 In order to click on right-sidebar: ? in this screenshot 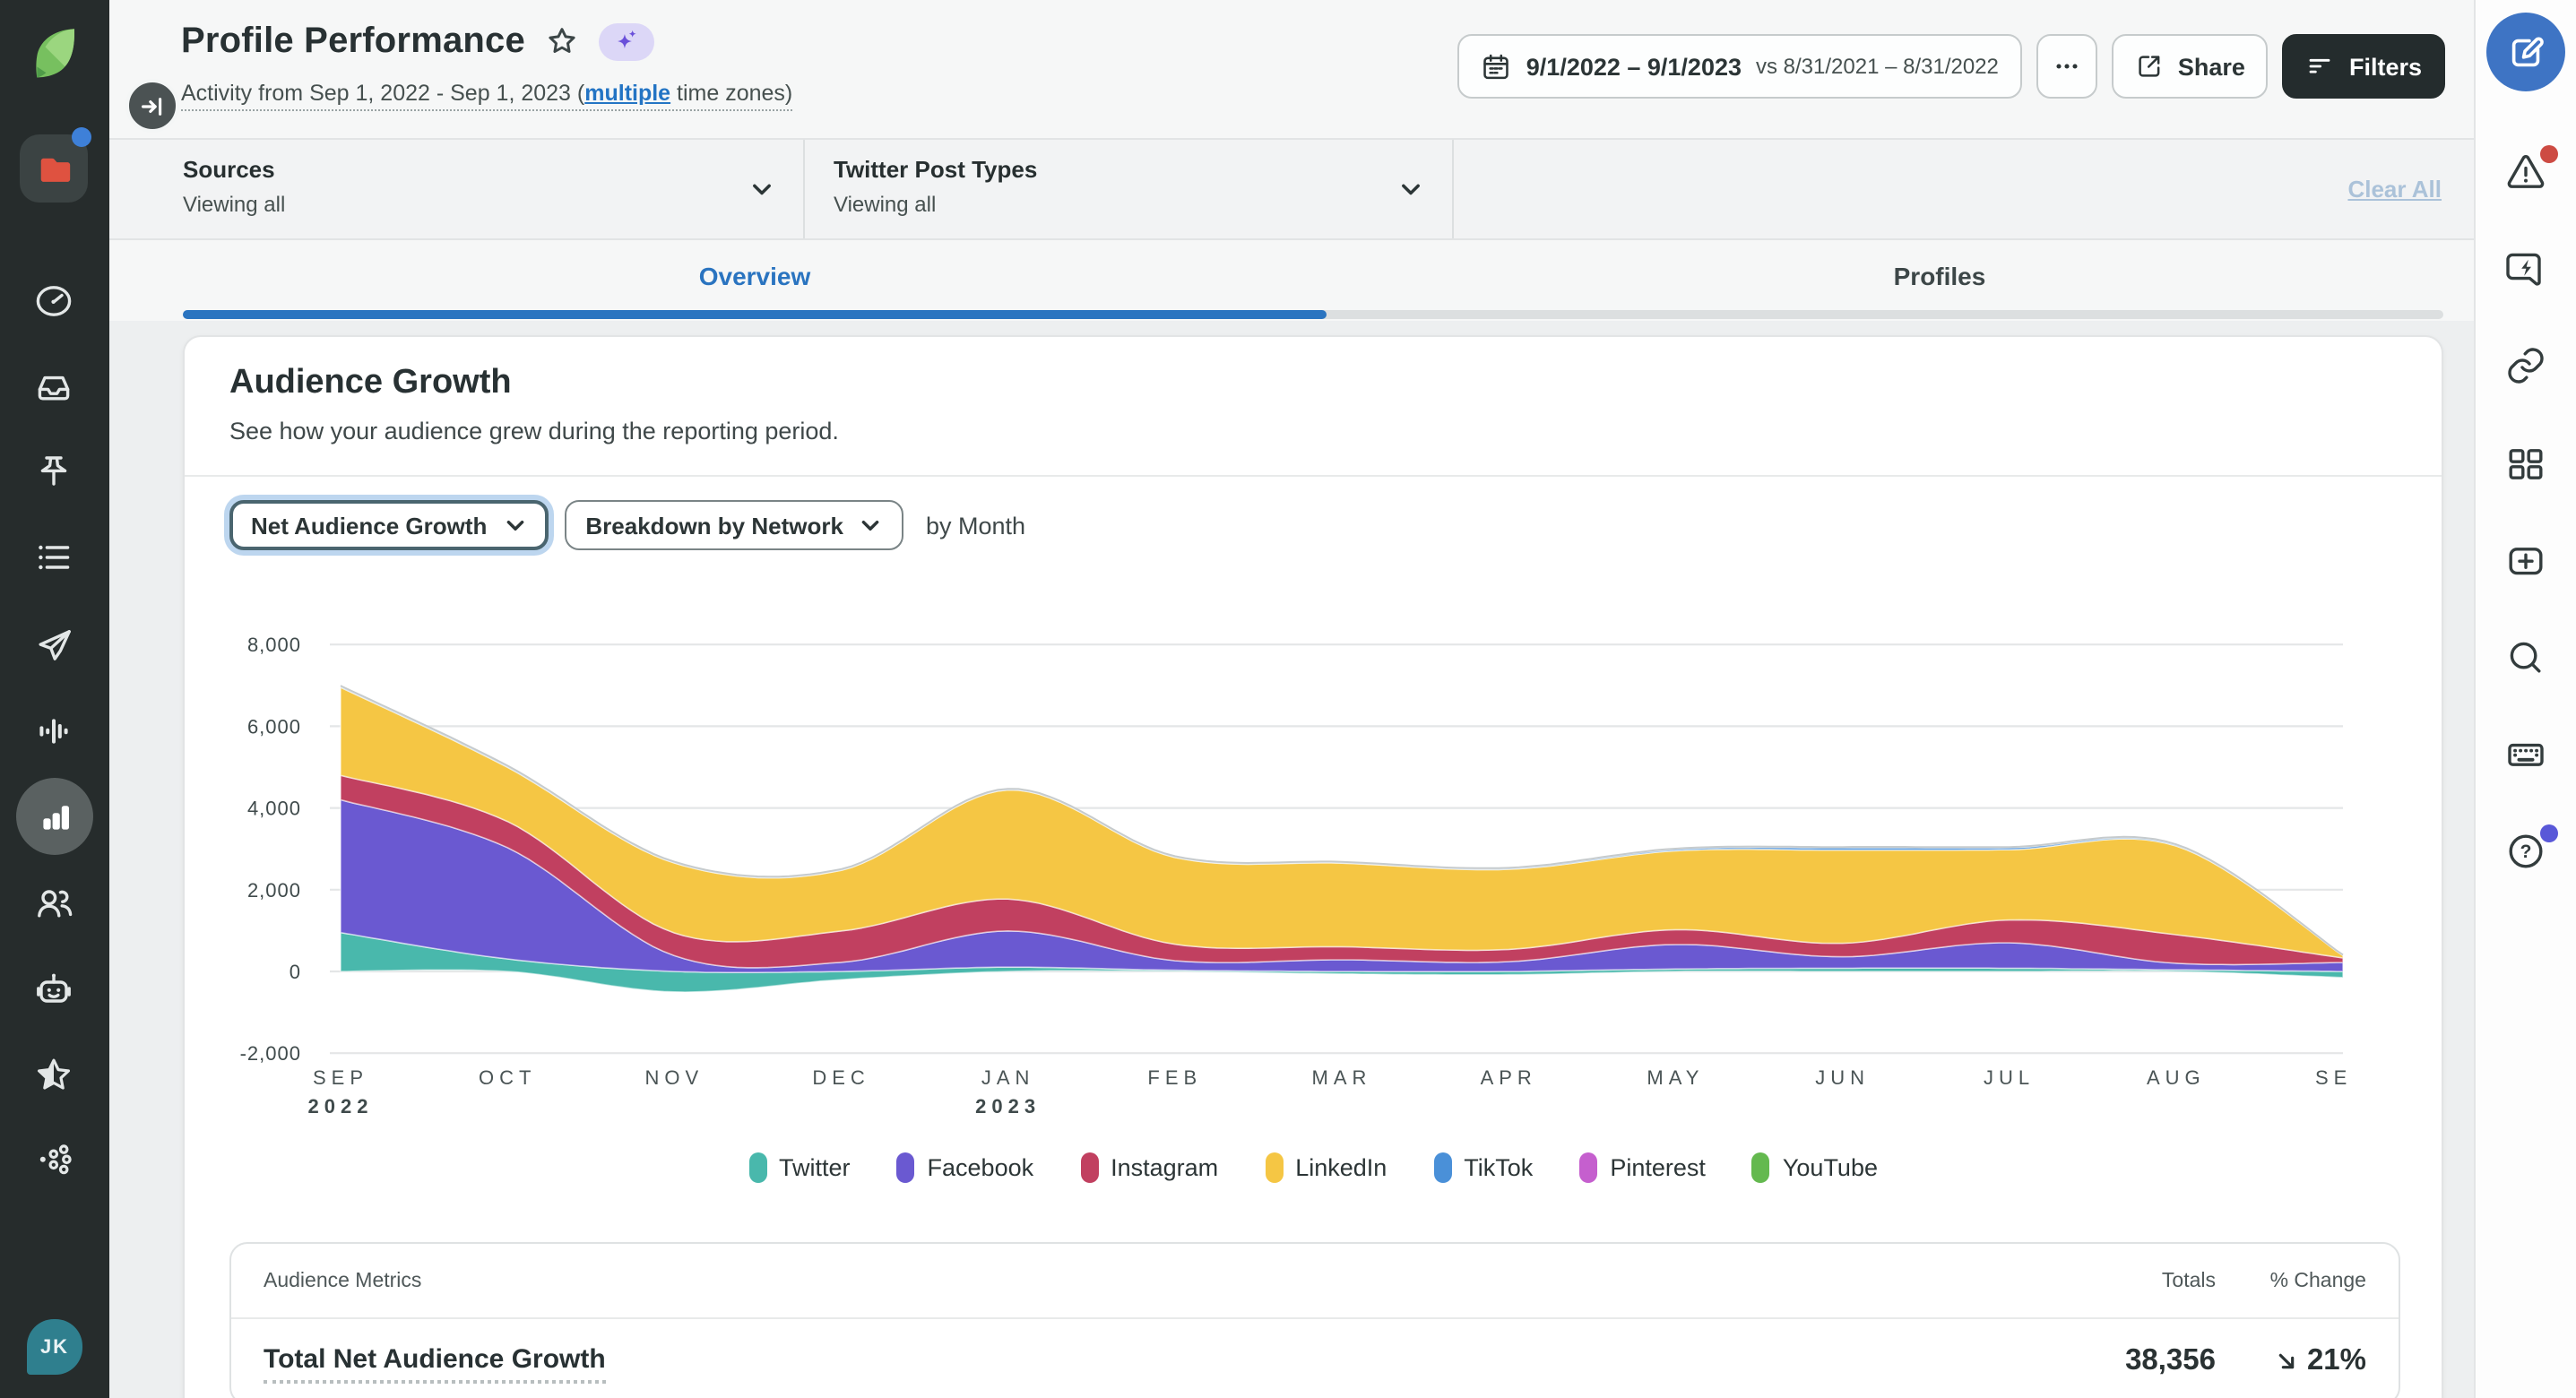, I will do `click(2525, 699)`.